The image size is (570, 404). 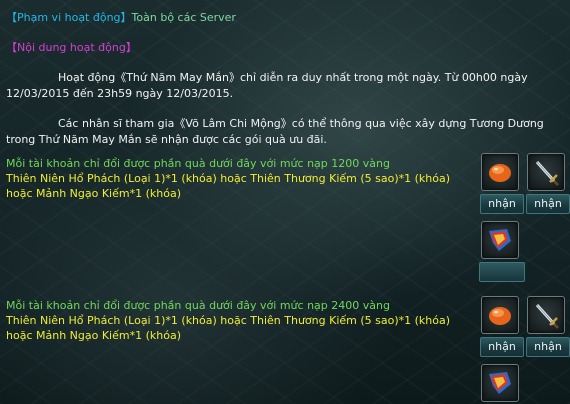 I want to click on scope-value: Toàn bộ các Server, so click(x=183, y=17).